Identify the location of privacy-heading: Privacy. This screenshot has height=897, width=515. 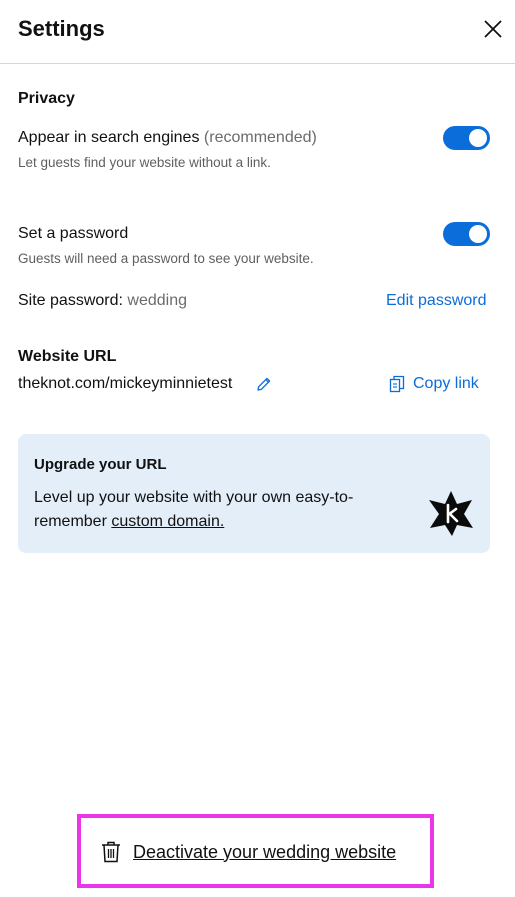
(46, 98).